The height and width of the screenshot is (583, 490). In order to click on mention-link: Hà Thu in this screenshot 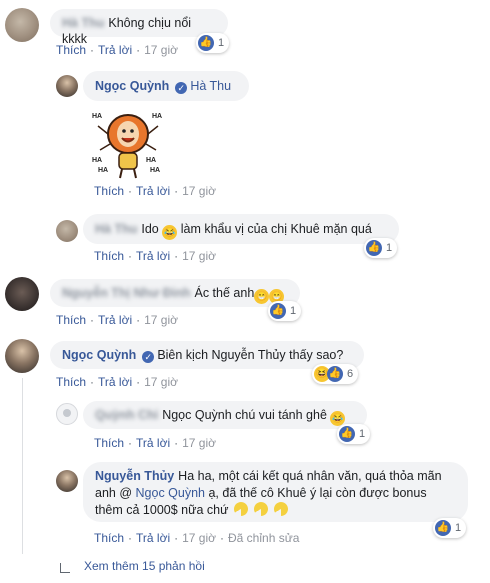, I will do `click(210, 86)`.